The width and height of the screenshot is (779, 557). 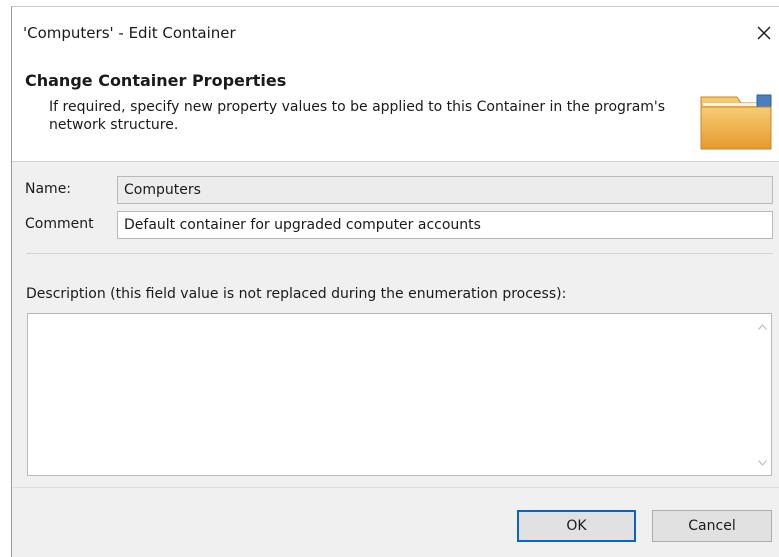 I want to click on name-label: Name:, so click(x=48, y=189).